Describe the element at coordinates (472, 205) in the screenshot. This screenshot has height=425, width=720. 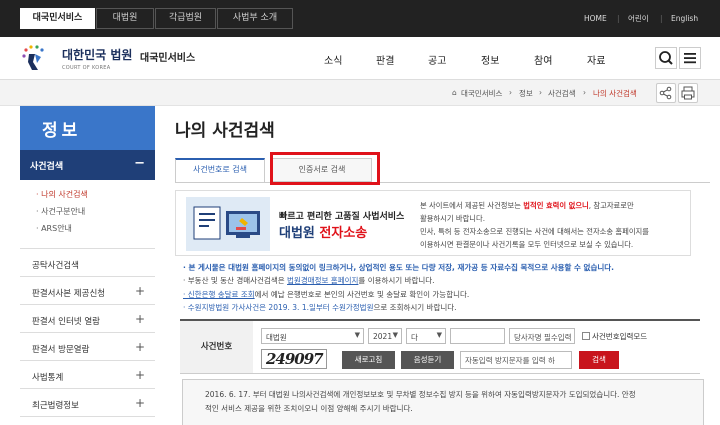
I see `desc-text: 본 사이트에서 제공된 사건정보는` at that location.